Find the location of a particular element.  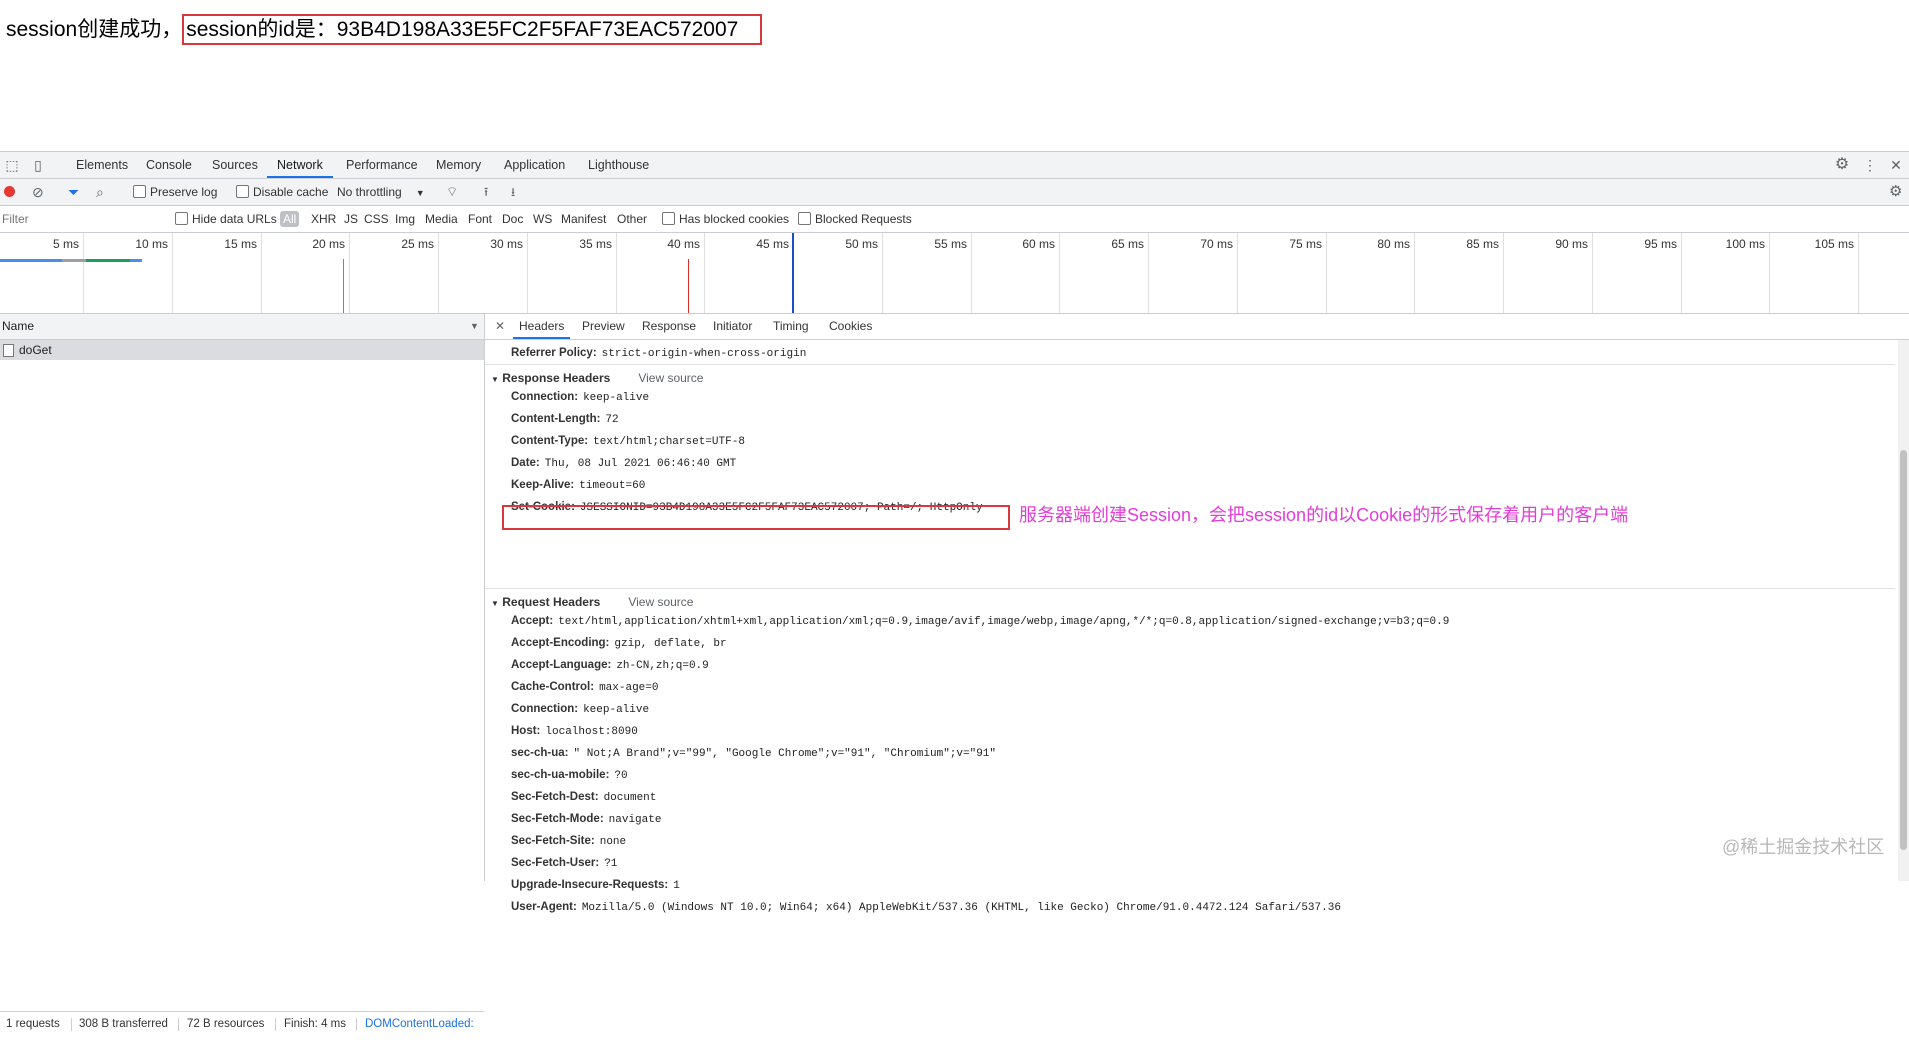

search-icon: ⌕ is located at coordinates (100, 192).